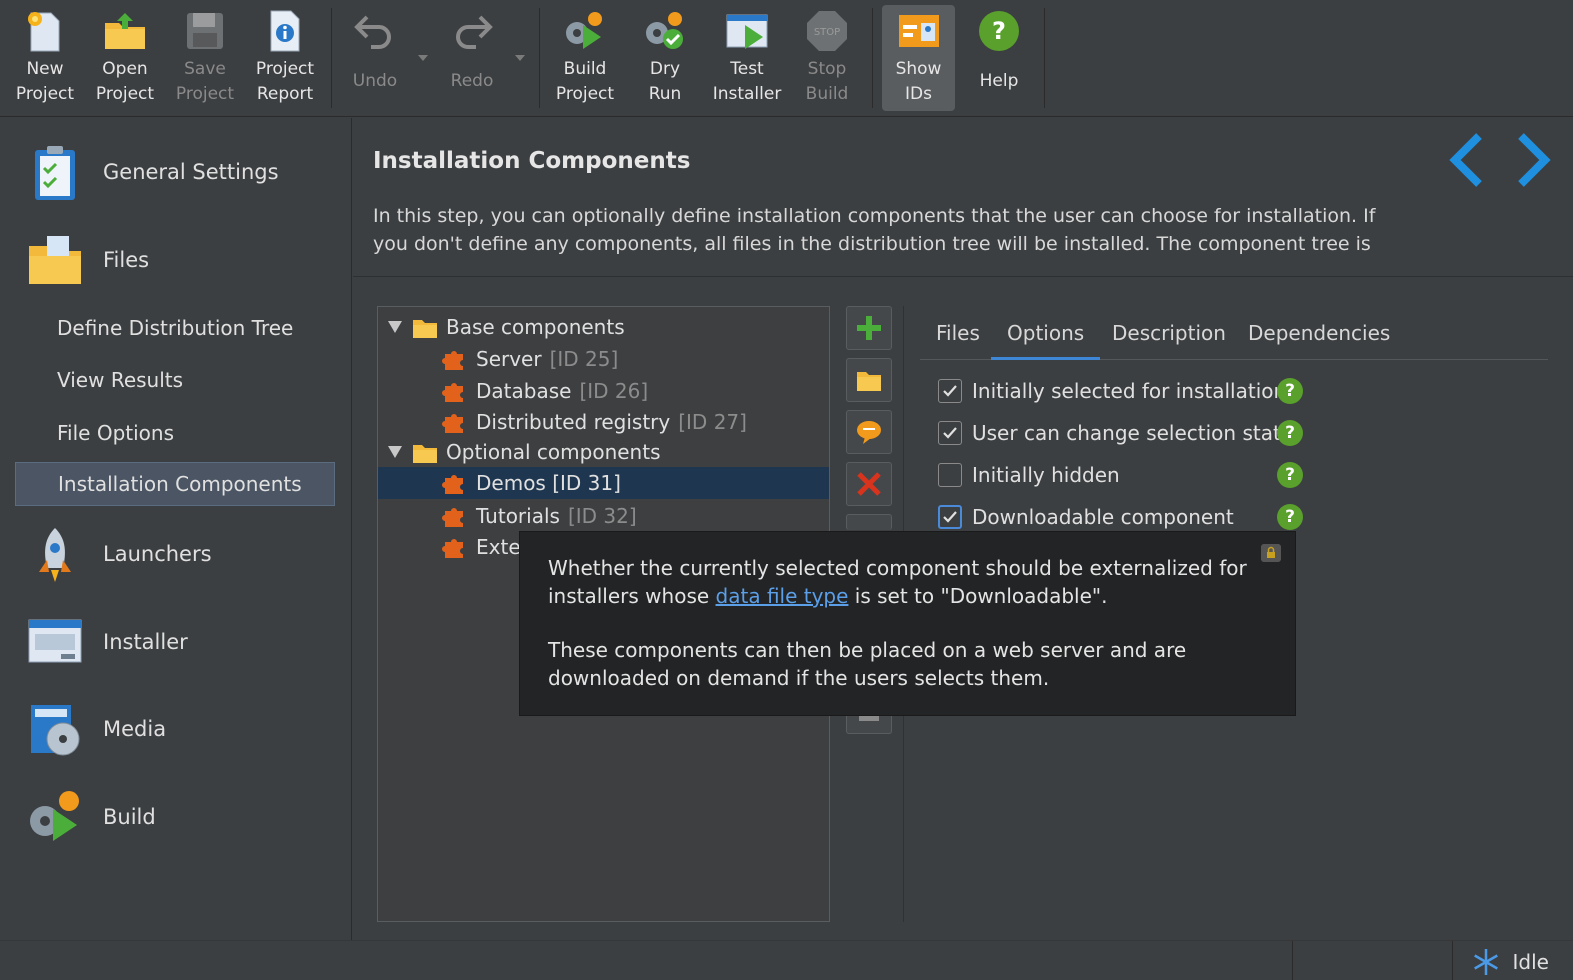 The image size is (1573, 980). Describe the element at coordinates (1500, 160) in the screenshot. I see `nav-arrows` at that location.